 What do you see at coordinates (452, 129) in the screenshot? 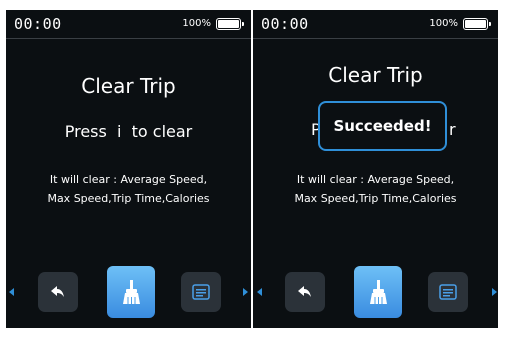
I see `instruction-text-fragment: r` at bounding box center [452, 129].